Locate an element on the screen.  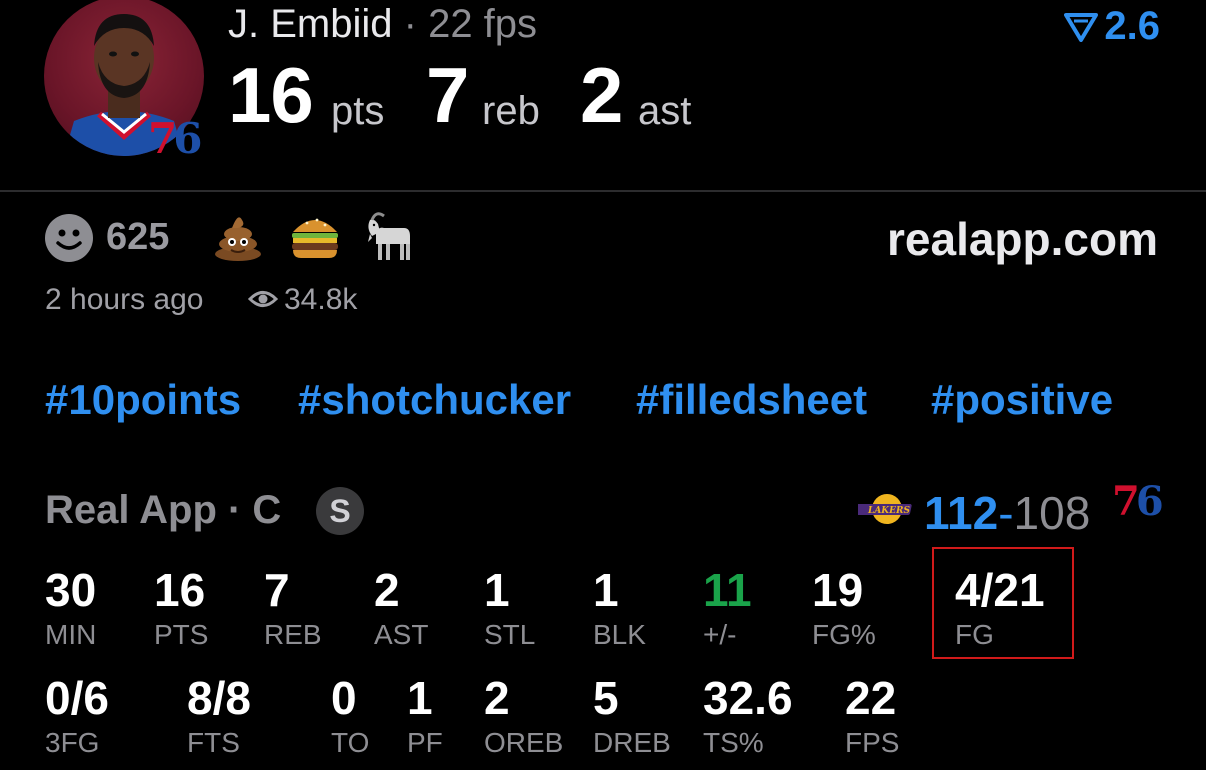
post-time: 2 hours ago is located at coordinates (124, 299).